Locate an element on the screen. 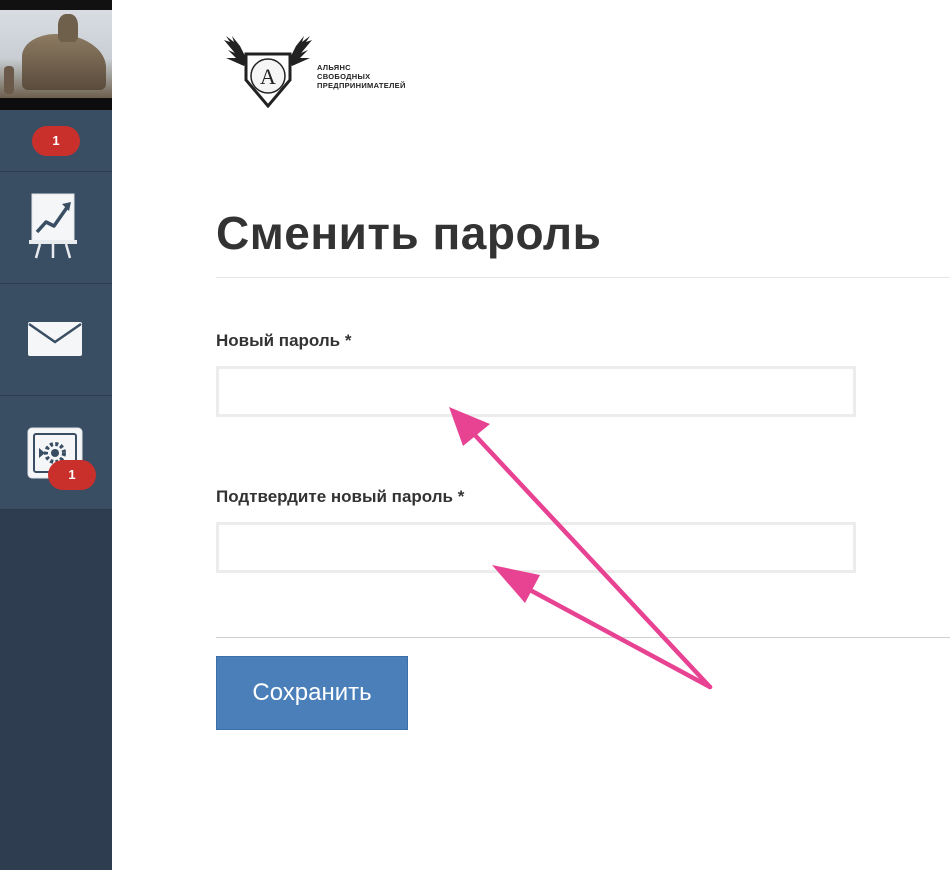  sidebar-item-statistics is located at coordinates (56, 228).